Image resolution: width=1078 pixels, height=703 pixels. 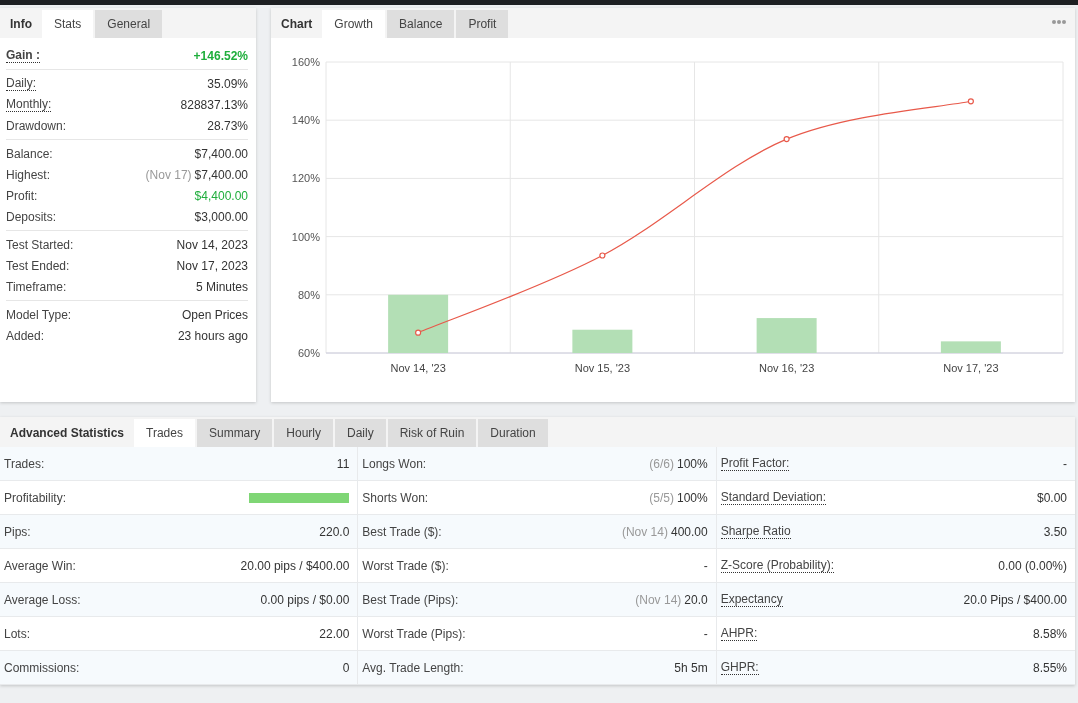 I want to click on stat-value: 23 hours ago, so click(x=212, y=335).